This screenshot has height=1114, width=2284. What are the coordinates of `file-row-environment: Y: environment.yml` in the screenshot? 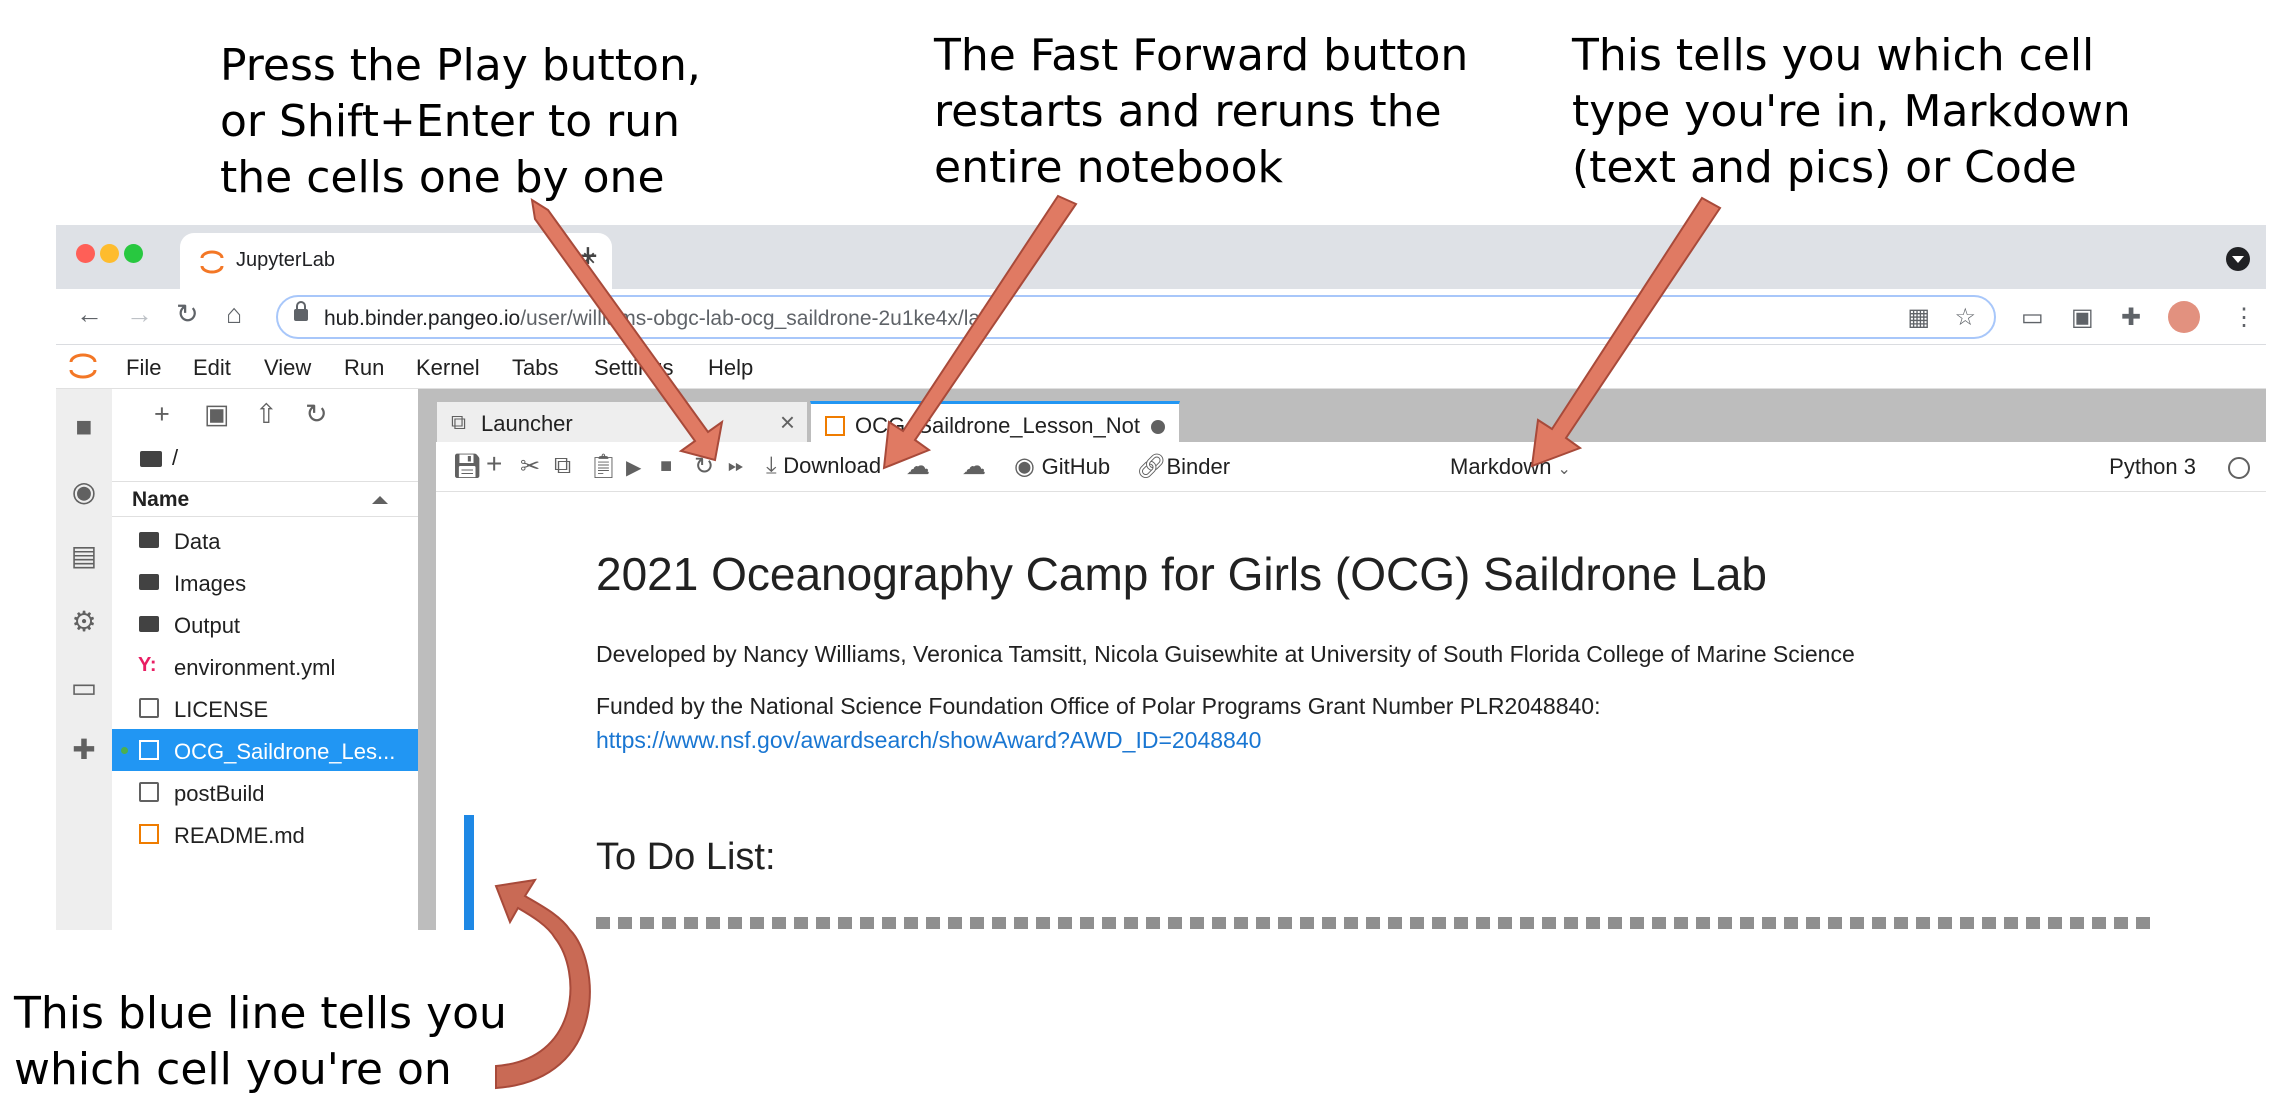 It's located at (265, 666).